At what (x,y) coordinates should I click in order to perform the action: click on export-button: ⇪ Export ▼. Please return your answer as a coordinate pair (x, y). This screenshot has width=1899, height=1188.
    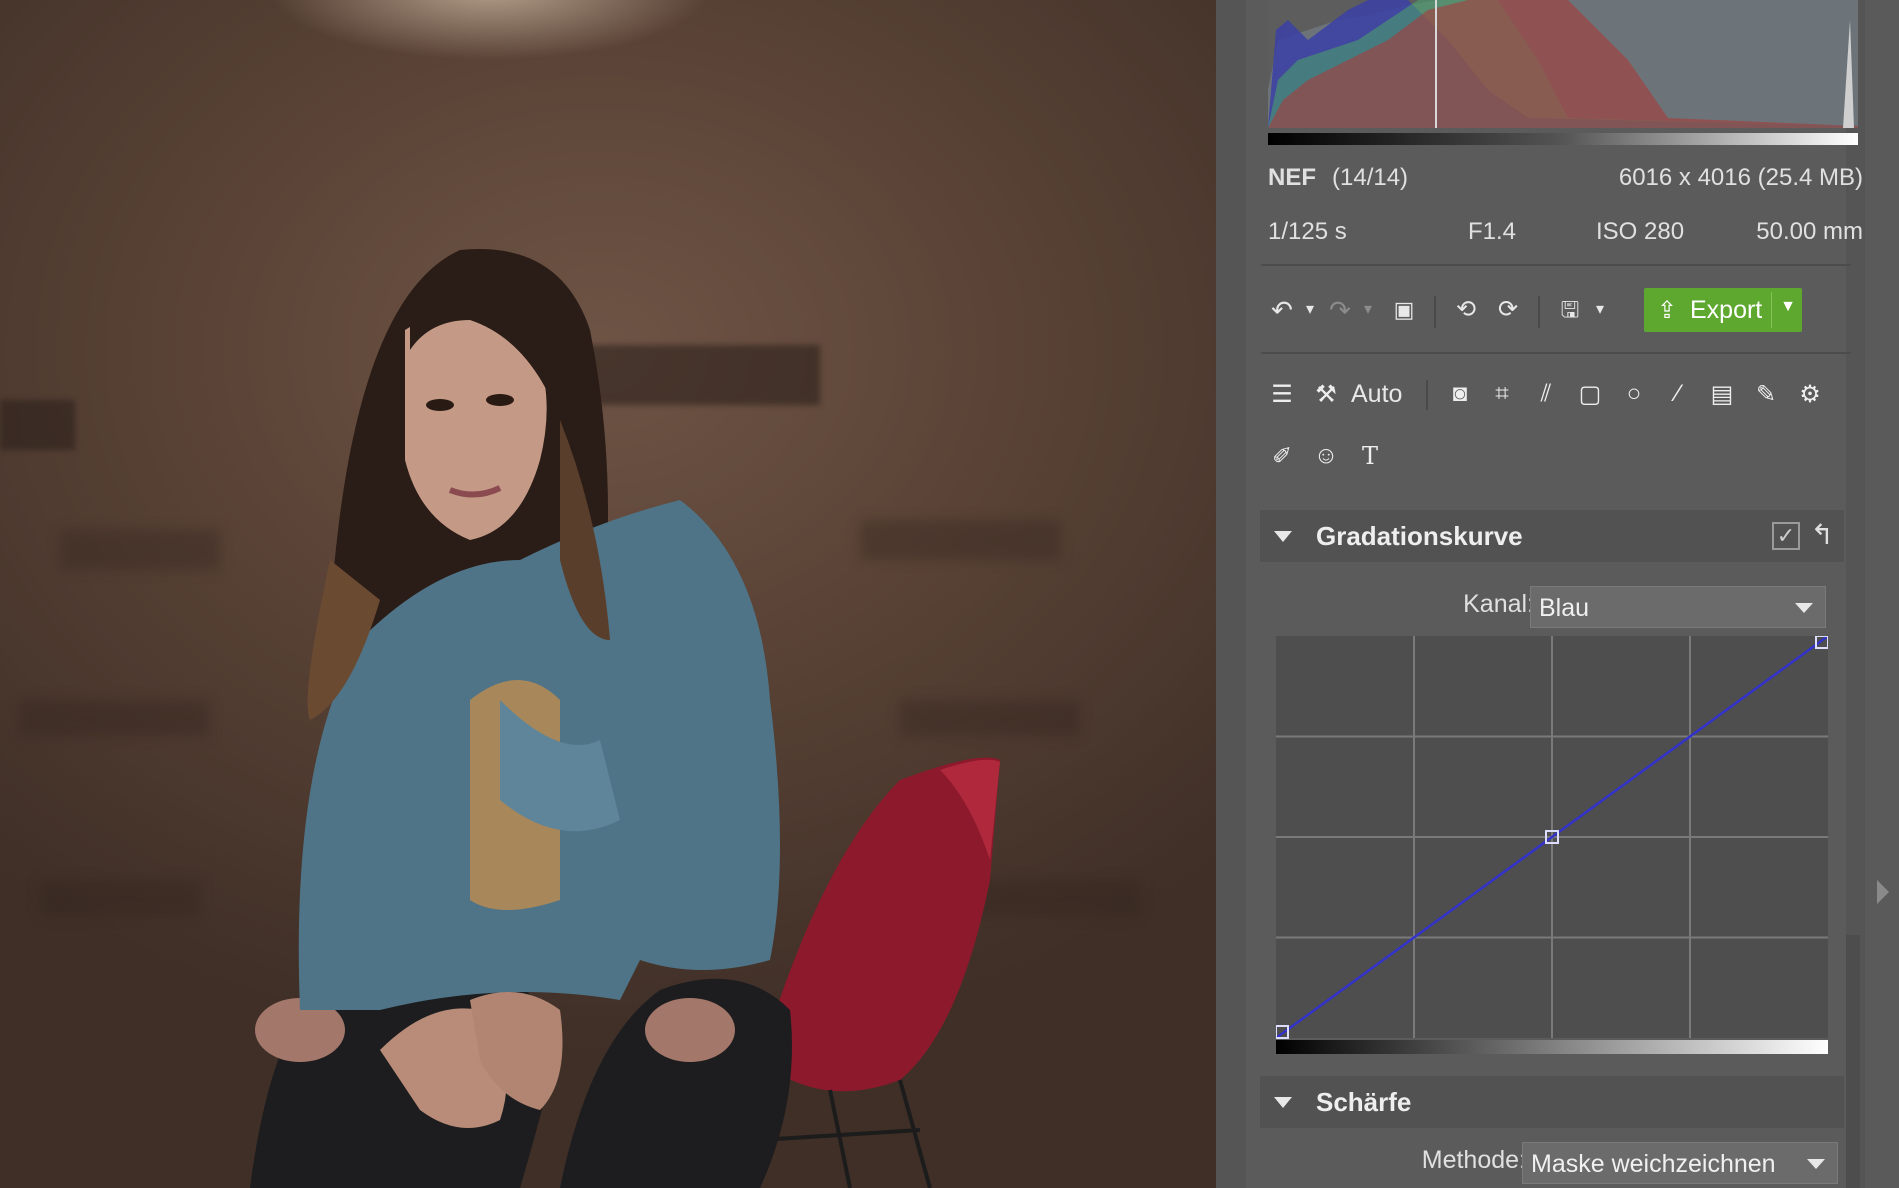
    Looking at the image, I should click on (1723, 310).